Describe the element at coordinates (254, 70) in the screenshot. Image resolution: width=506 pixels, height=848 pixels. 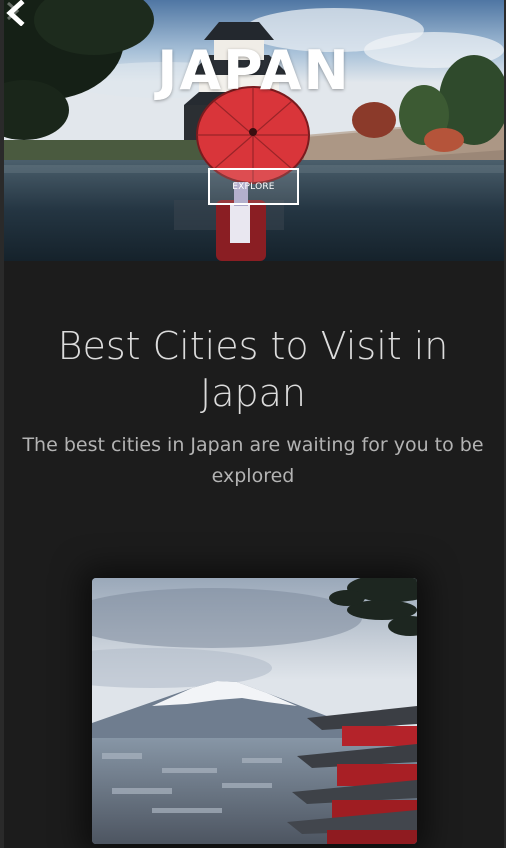
I see `hero-title: JAPAN` at that location.